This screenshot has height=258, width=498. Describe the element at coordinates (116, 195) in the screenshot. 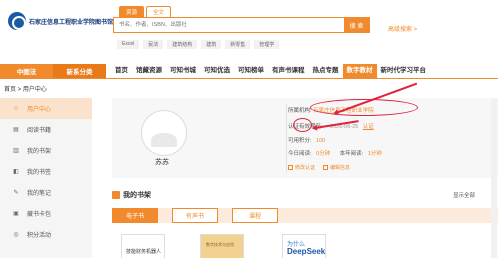

I see `shelf-title-icon` at that location.